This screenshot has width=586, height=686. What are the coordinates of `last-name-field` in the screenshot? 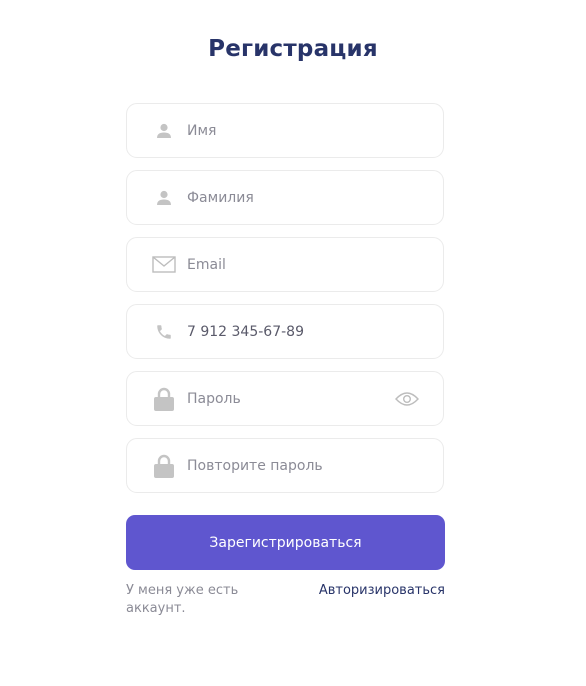 It's located at (285, 197).